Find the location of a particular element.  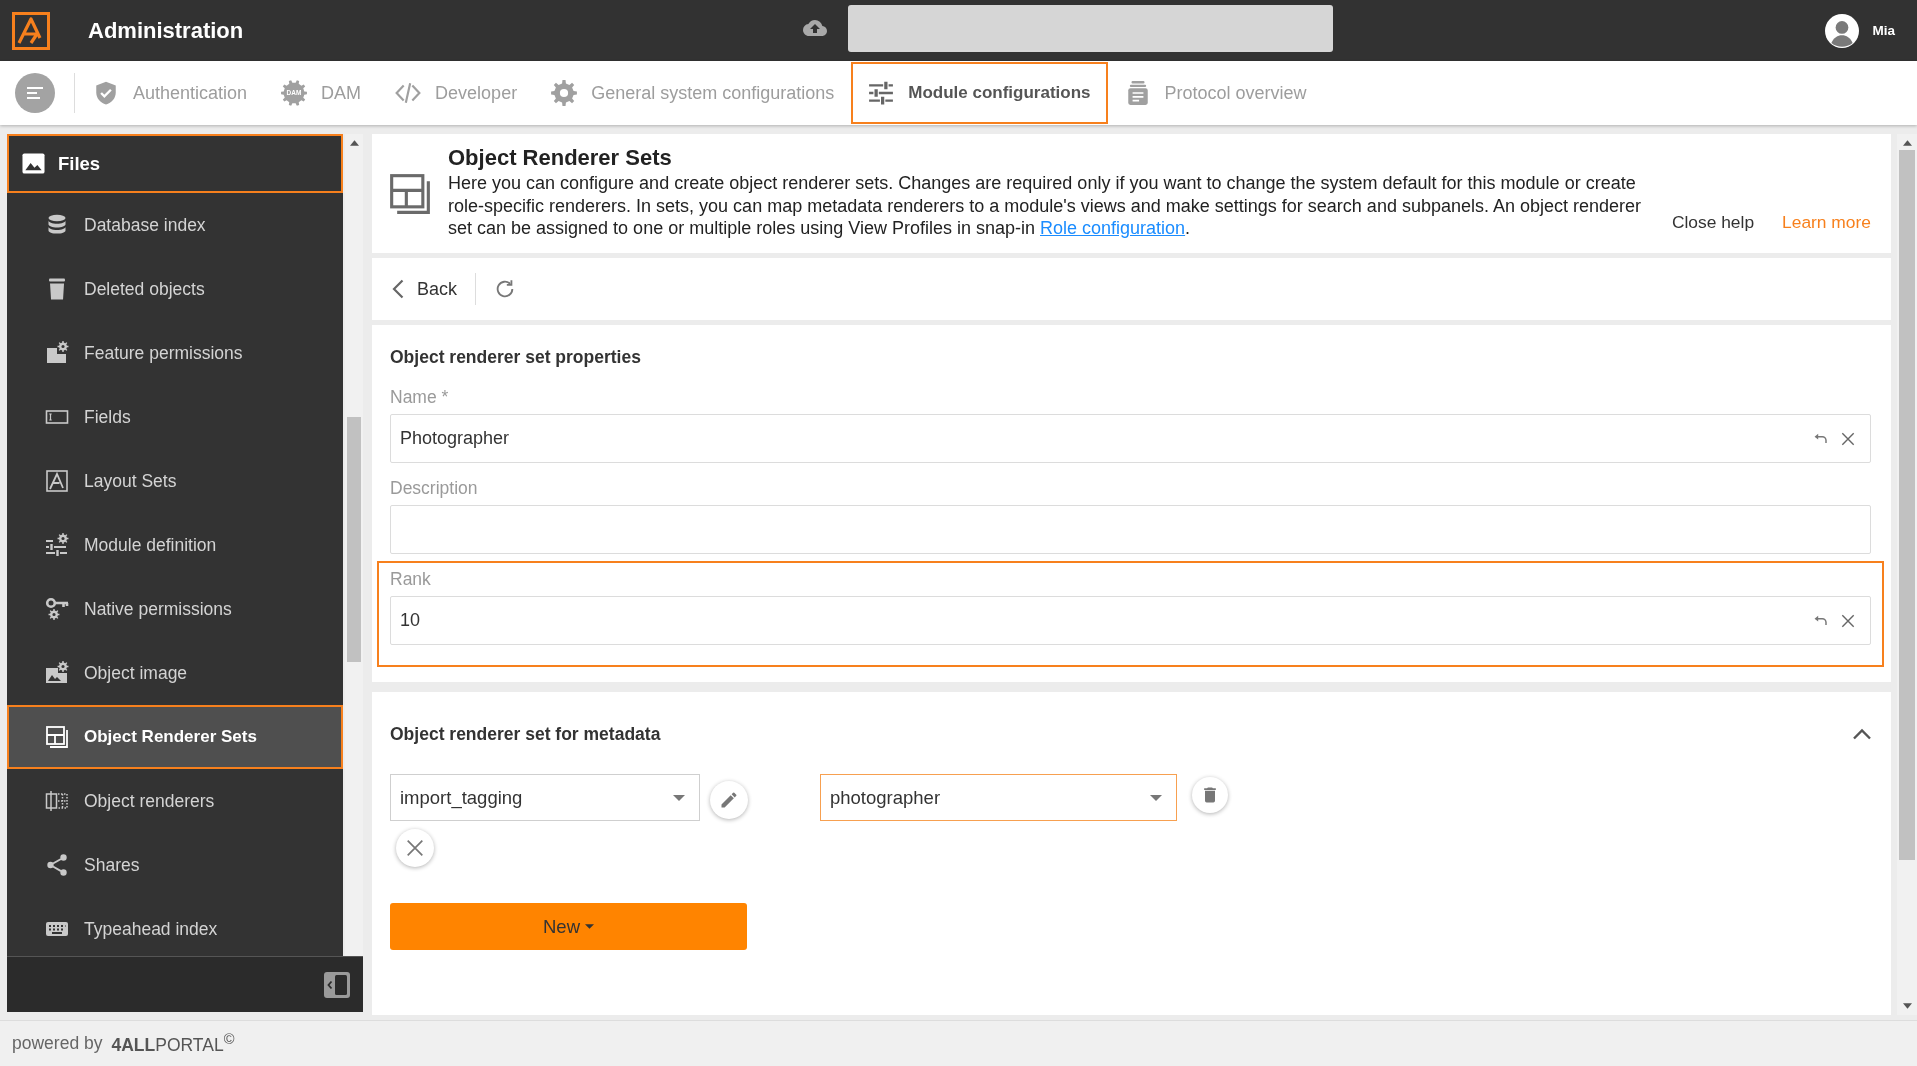

input-field: 10 is located at coordinates (1130, 620).